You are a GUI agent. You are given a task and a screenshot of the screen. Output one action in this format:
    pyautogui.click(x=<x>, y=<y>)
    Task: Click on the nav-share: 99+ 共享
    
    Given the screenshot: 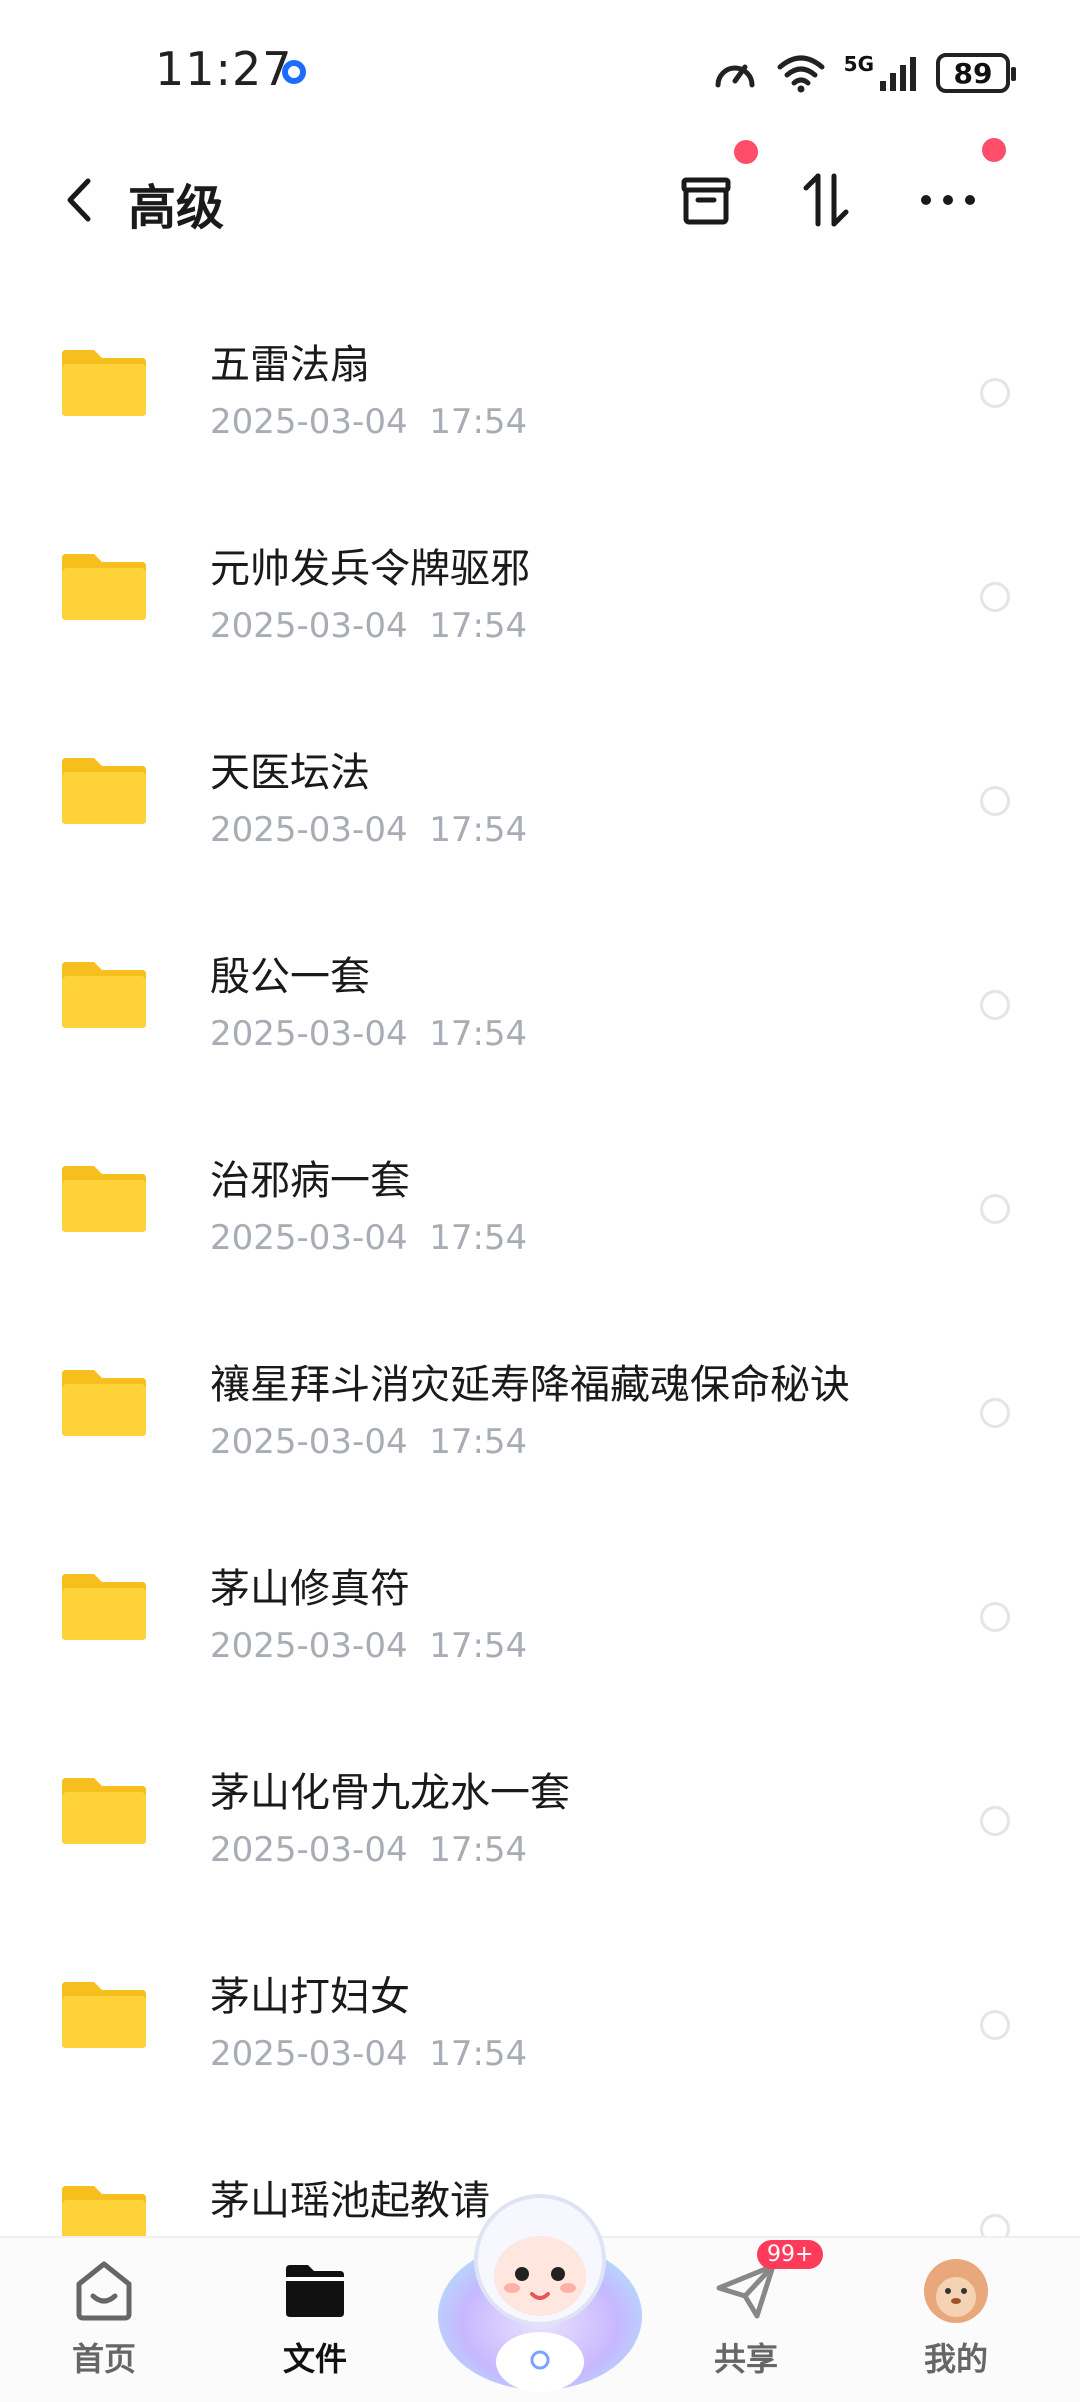 What is the action you would take?
    pyautogui.click(x=750, y=2318)
    